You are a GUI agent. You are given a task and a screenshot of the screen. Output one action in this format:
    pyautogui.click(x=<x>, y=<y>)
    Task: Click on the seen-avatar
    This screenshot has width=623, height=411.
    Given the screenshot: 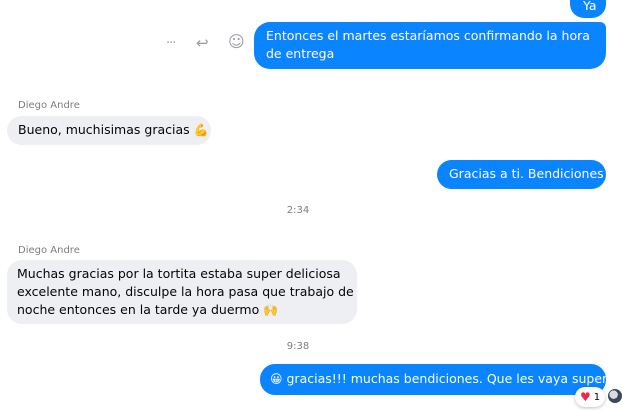 What is the action you would take?
    pyautogui.click(x=615, y=396)
    